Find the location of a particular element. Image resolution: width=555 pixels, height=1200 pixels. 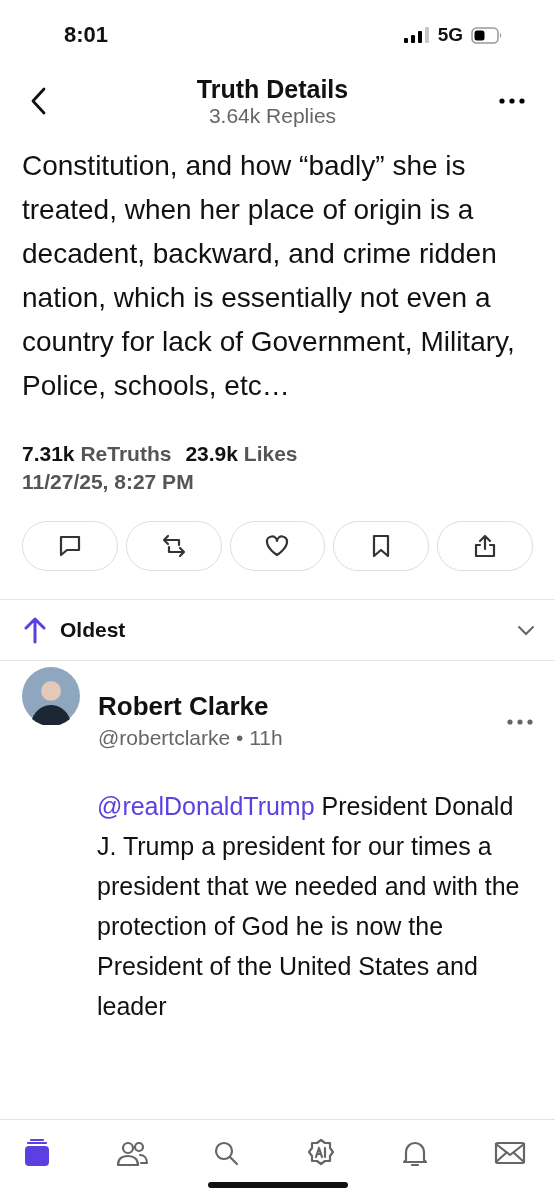

reply-text: @realDonaldTrump President Donald J. Trump a president for our times a president that we needed and with the protection of God he is now the President of the United States and leader is located at coordinates (309, 906).